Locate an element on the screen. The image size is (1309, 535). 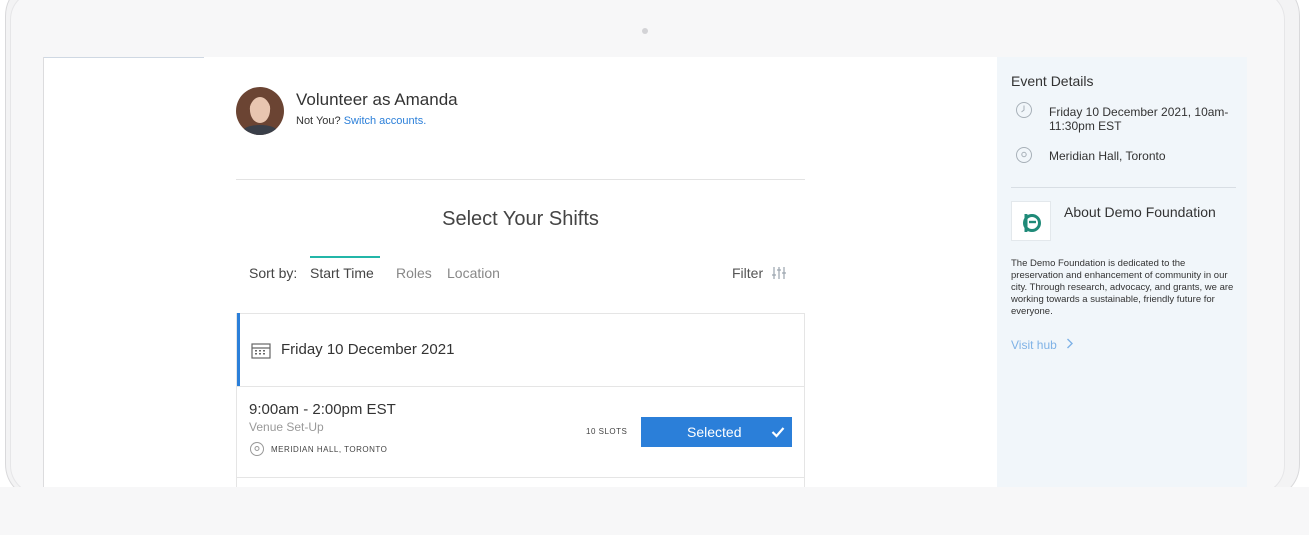
filter-button: Filter is located at coordinates (759, 274).